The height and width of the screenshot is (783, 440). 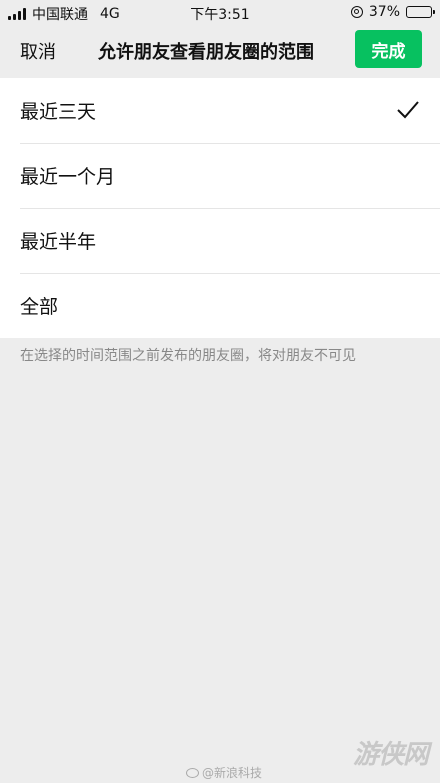 I want to click on site-watermark: 游侠网, so click(x=390, y=755).